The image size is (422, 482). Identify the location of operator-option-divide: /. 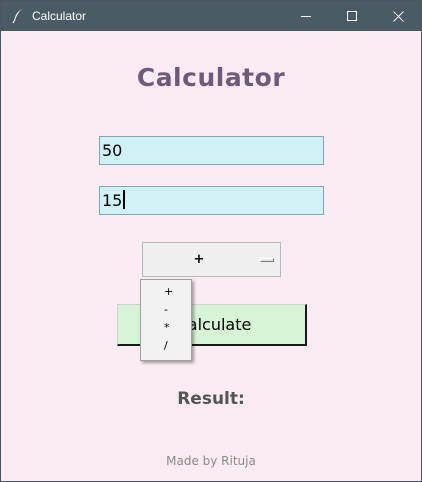
(166, 346).